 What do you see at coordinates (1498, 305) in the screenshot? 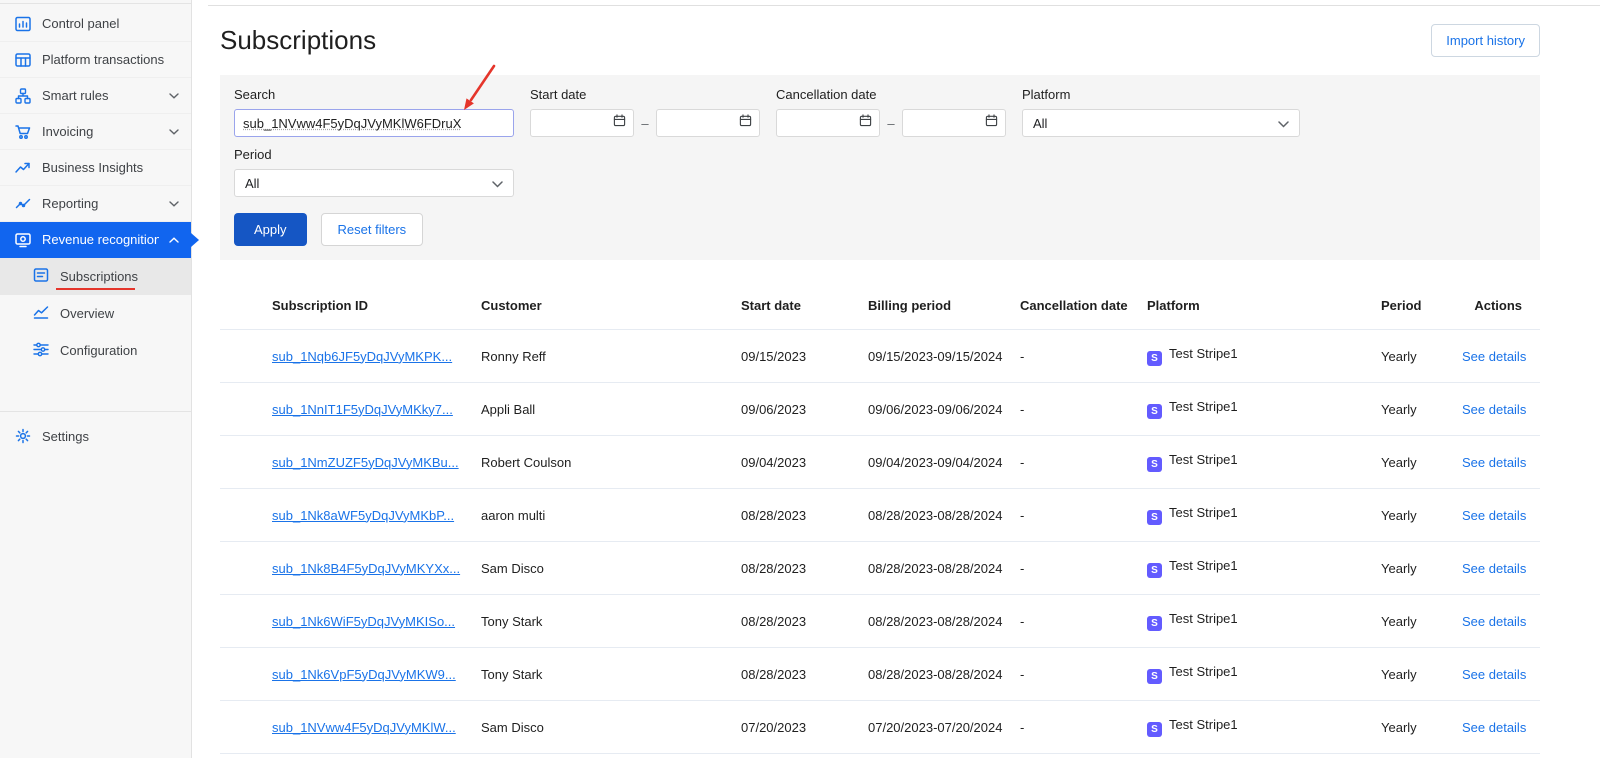
I see `column-header-actions: Actions` at bounding box center [1498, 305].